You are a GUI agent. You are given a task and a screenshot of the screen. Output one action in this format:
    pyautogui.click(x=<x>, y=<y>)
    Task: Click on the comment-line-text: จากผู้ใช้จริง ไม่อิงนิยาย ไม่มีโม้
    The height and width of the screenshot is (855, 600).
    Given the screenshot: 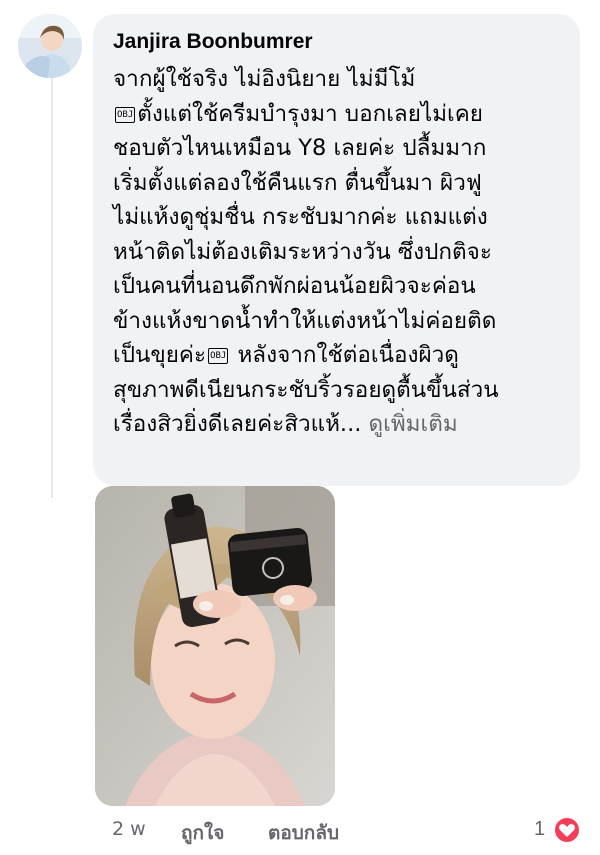 What is the action you would take?
    pyautogui.click(x=264, y=79)
    